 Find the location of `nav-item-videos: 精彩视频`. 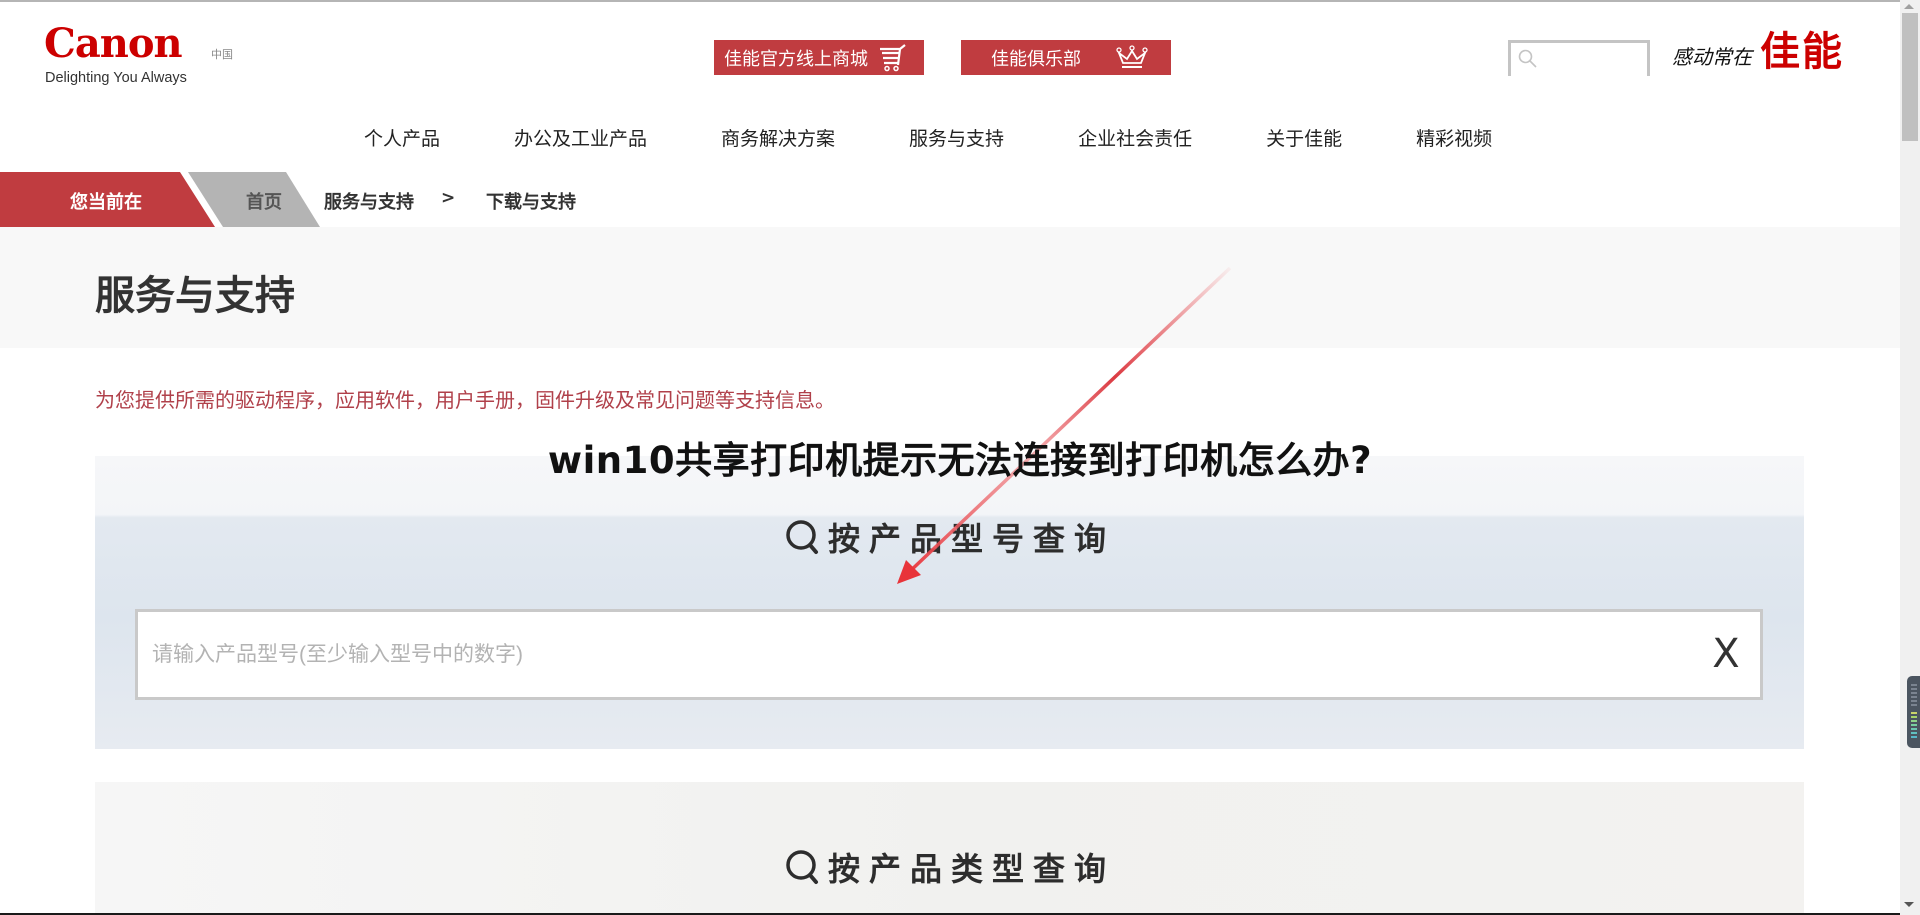

nav-item-videos: 精彩视频 is located at coordinates (1454, 137).